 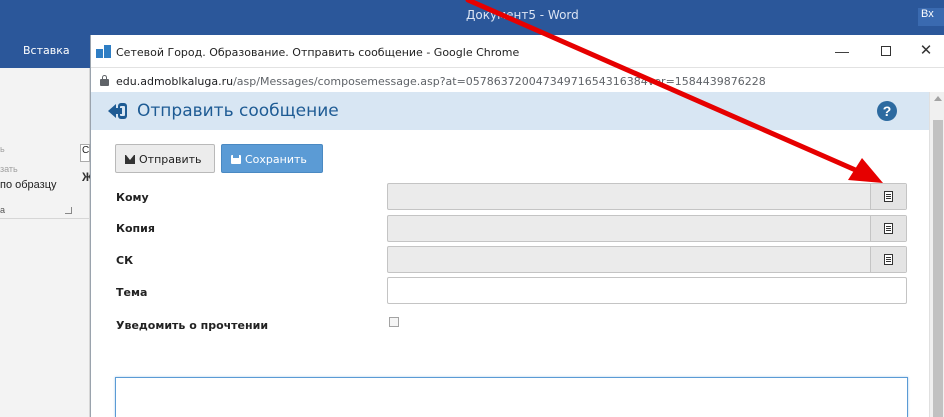 I want to click on help-icon: ?, so click(x=887, y=111).